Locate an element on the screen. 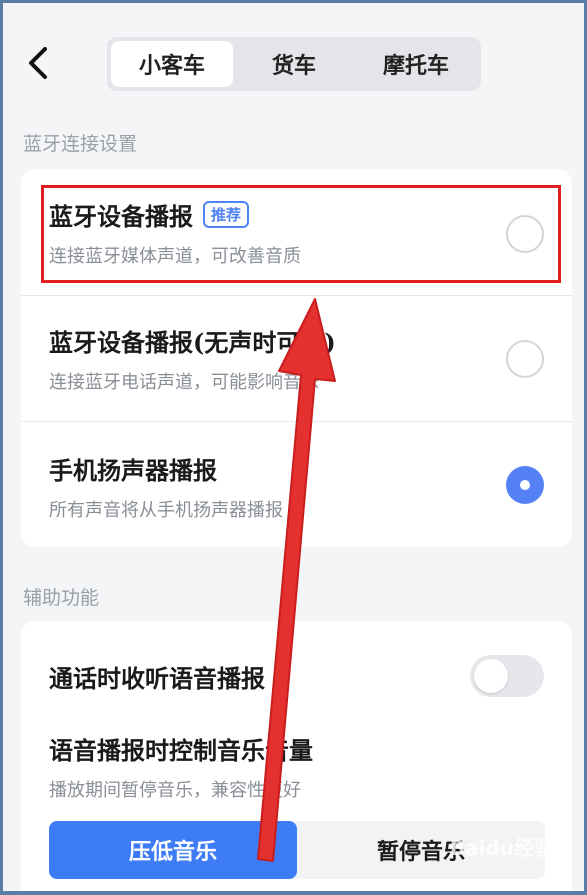 This screenshot has width=587, height=895. back-button is located at coordinates (39, 63).